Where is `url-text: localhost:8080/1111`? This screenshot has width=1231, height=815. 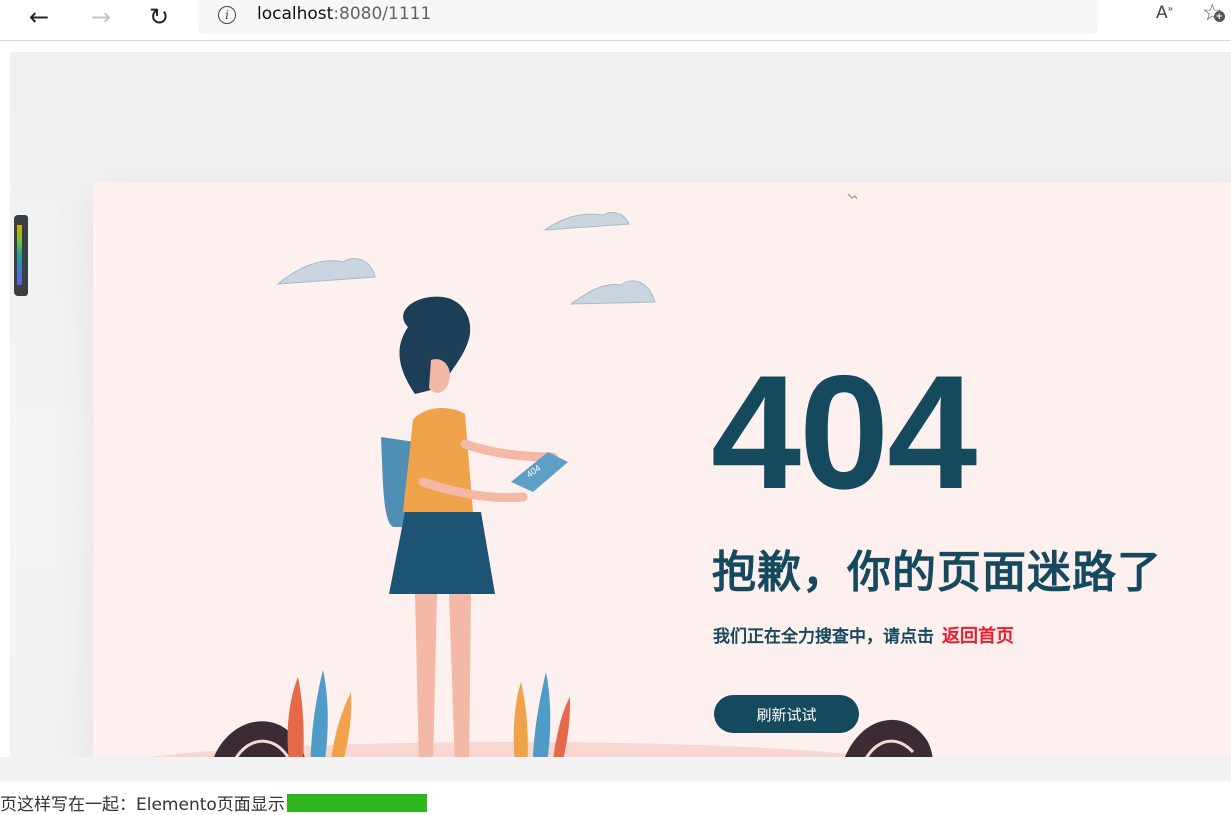
url-text: localhost:8080/1111 is located at coordinates (344, 14).